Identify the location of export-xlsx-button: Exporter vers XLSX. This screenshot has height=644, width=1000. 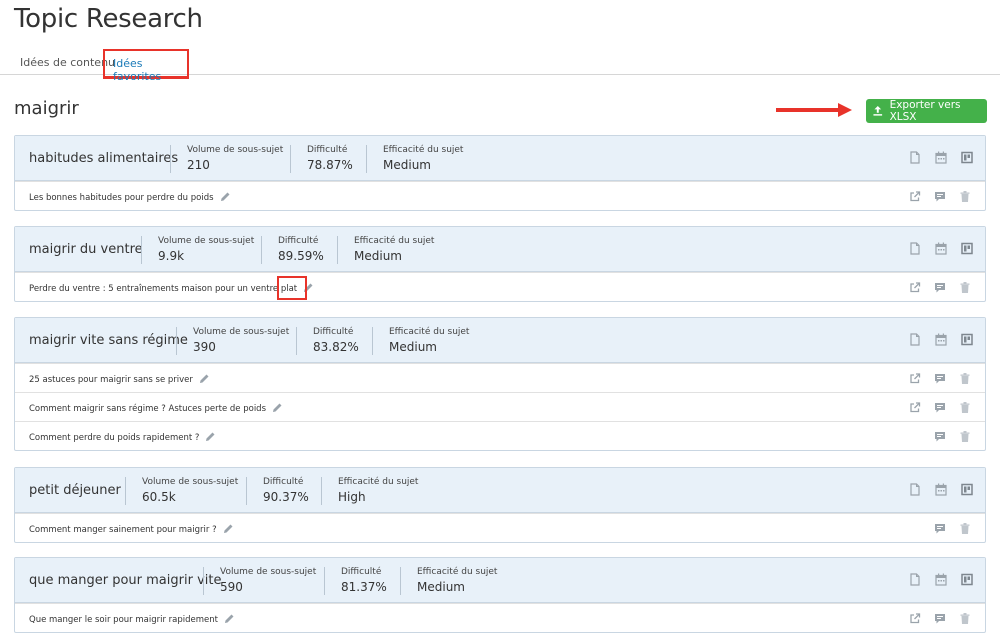
(926, 111).